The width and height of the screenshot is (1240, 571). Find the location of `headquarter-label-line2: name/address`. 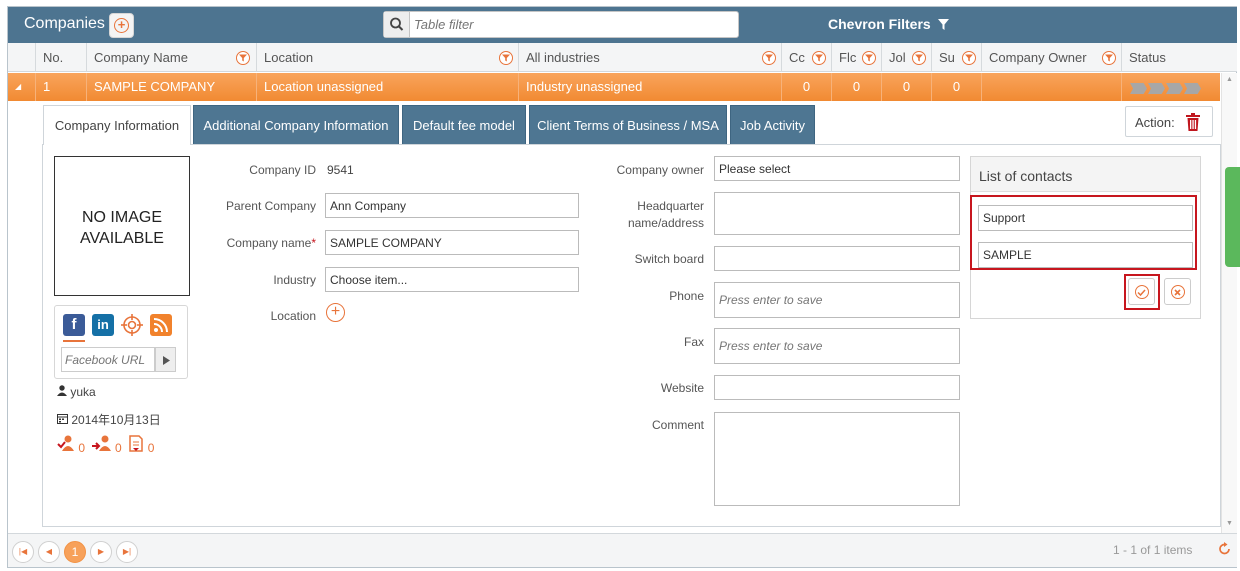

headquarter-label-line2: name/address is located at coordinates (665, 223).